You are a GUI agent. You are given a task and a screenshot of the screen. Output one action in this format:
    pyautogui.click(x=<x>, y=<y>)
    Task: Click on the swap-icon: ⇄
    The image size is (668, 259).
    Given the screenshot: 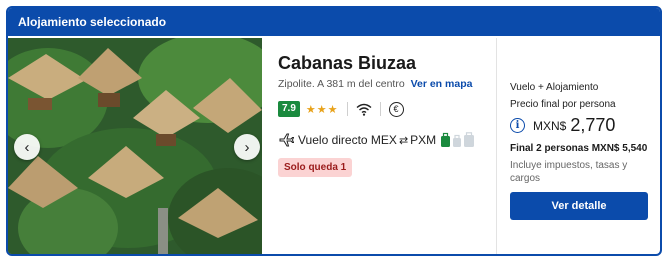 What is the action you would take?
    pyautogui.click(x=403, y=140)
    